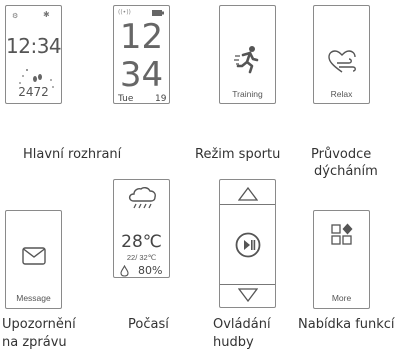 The width and height of the screenshot is (403, 353). I want to click on music-control-tile, so click(247, 243).